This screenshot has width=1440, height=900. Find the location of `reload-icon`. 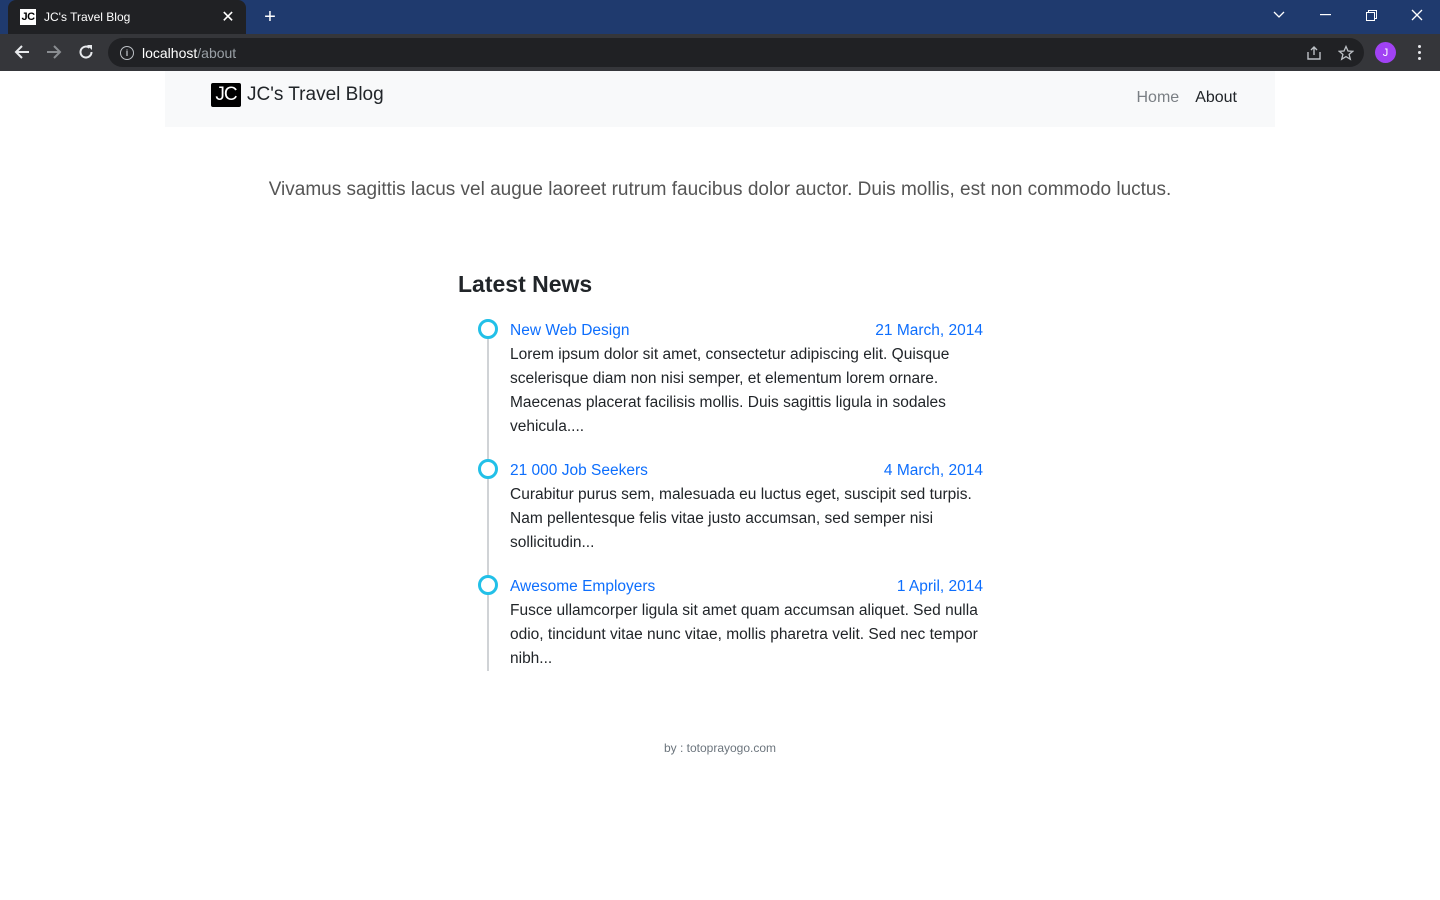

reload-icon is located at coordinates (86, 52).